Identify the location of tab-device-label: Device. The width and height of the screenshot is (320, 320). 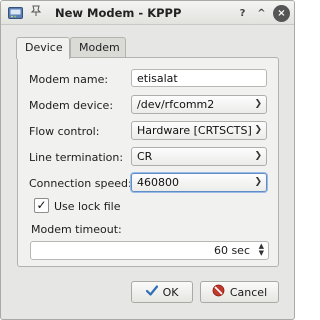
(44, 47).